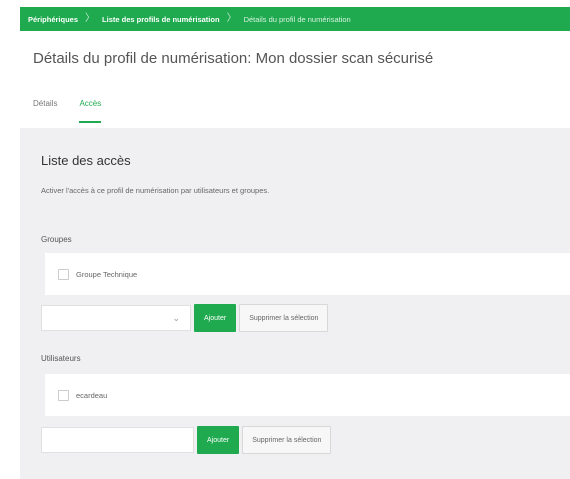  Describe the element at coordinates (287, 440) in the screenshot. I see `remove-user-selection-button: Supprimer la sélection` at that location.